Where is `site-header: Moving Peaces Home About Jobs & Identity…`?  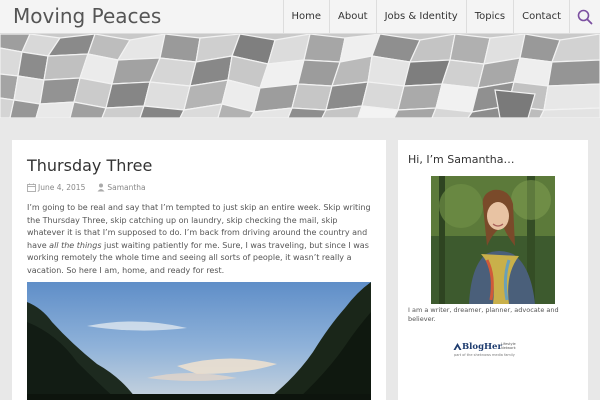 site-header: Moving Peaces Home About Jobs & Identity… is located at coordinates (300, 17).